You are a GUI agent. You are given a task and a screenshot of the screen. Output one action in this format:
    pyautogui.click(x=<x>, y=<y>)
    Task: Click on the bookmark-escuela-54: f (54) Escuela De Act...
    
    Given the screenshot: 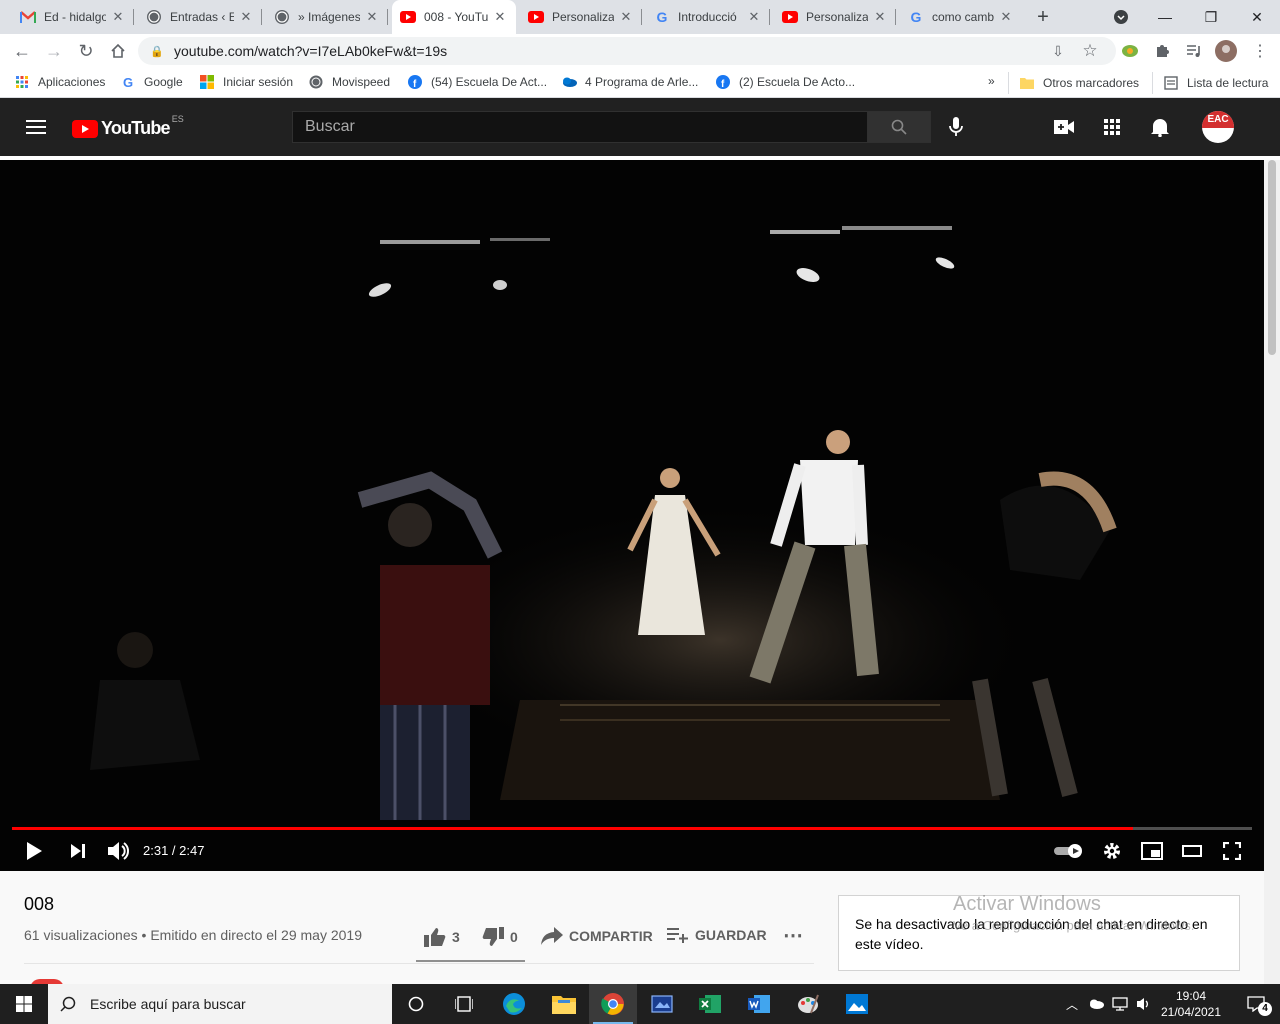 What is the action you would take?
    pyautogui.click(x=477, y=82)
    